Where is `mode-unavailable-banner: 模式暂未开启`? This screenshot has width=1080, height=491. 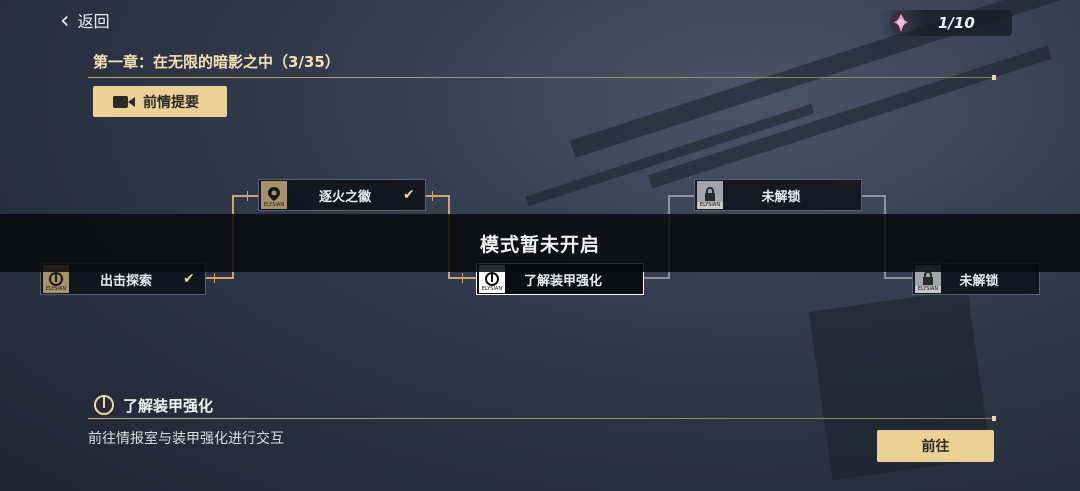 mode-unavailable-banner: 模式暂未开启 is located at coordinates (540, 243).